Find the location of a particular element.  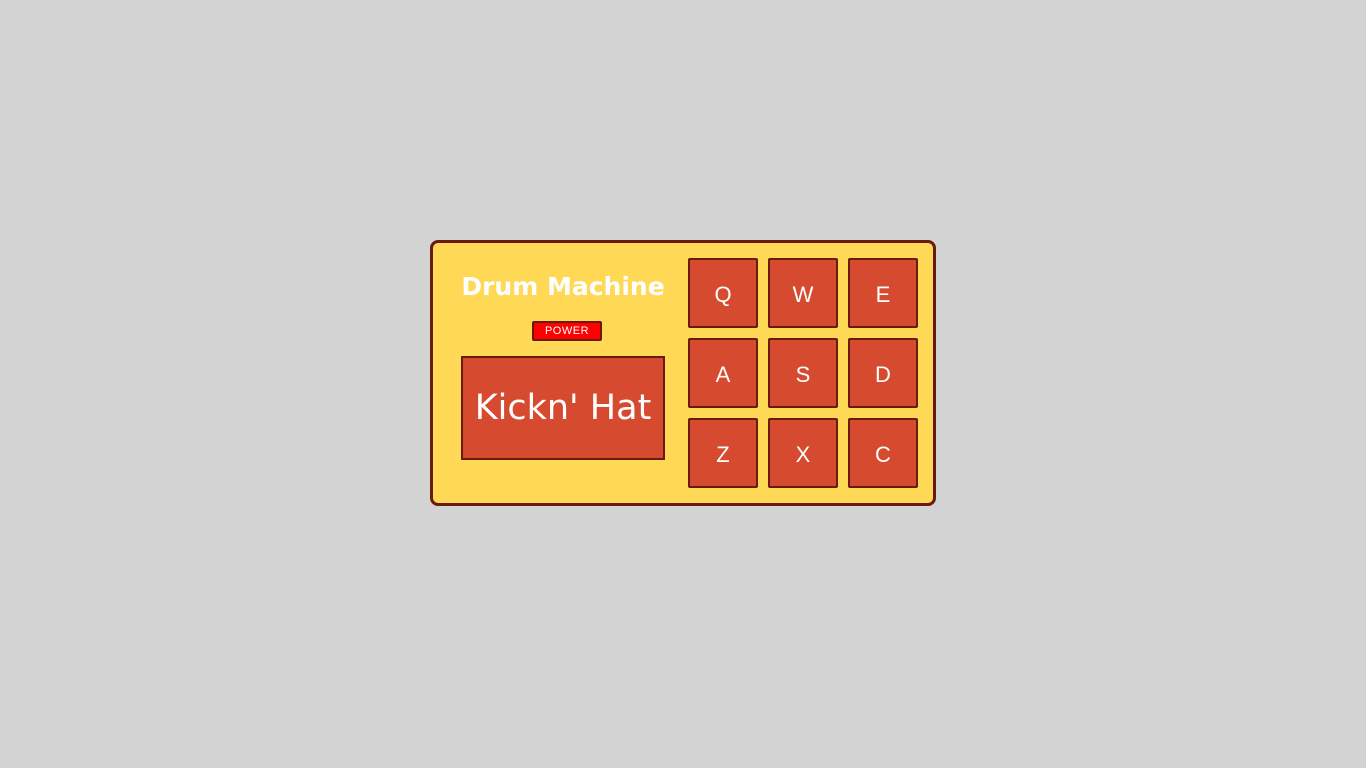

drum-pad-z: Z is located at coordinates (723, 453).